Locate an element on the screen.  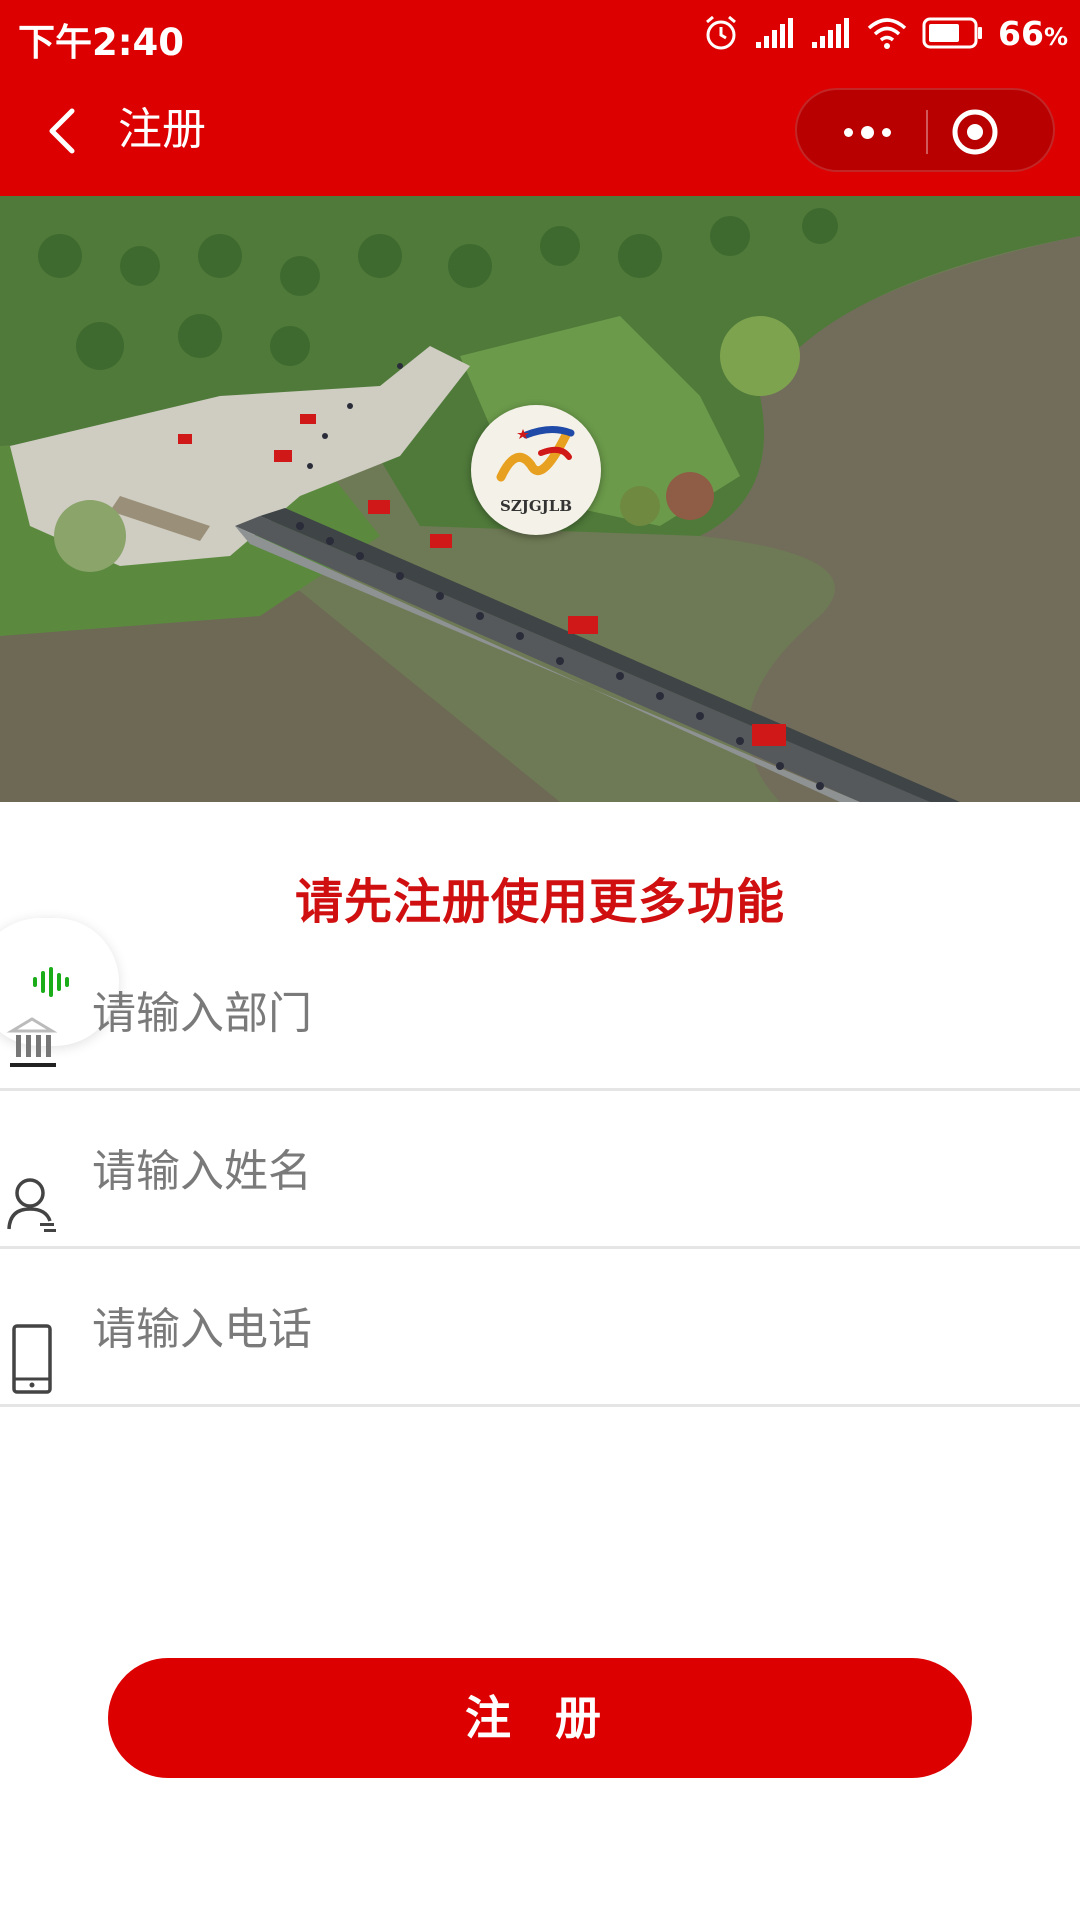
back-button is located at coordinates (64, 131).